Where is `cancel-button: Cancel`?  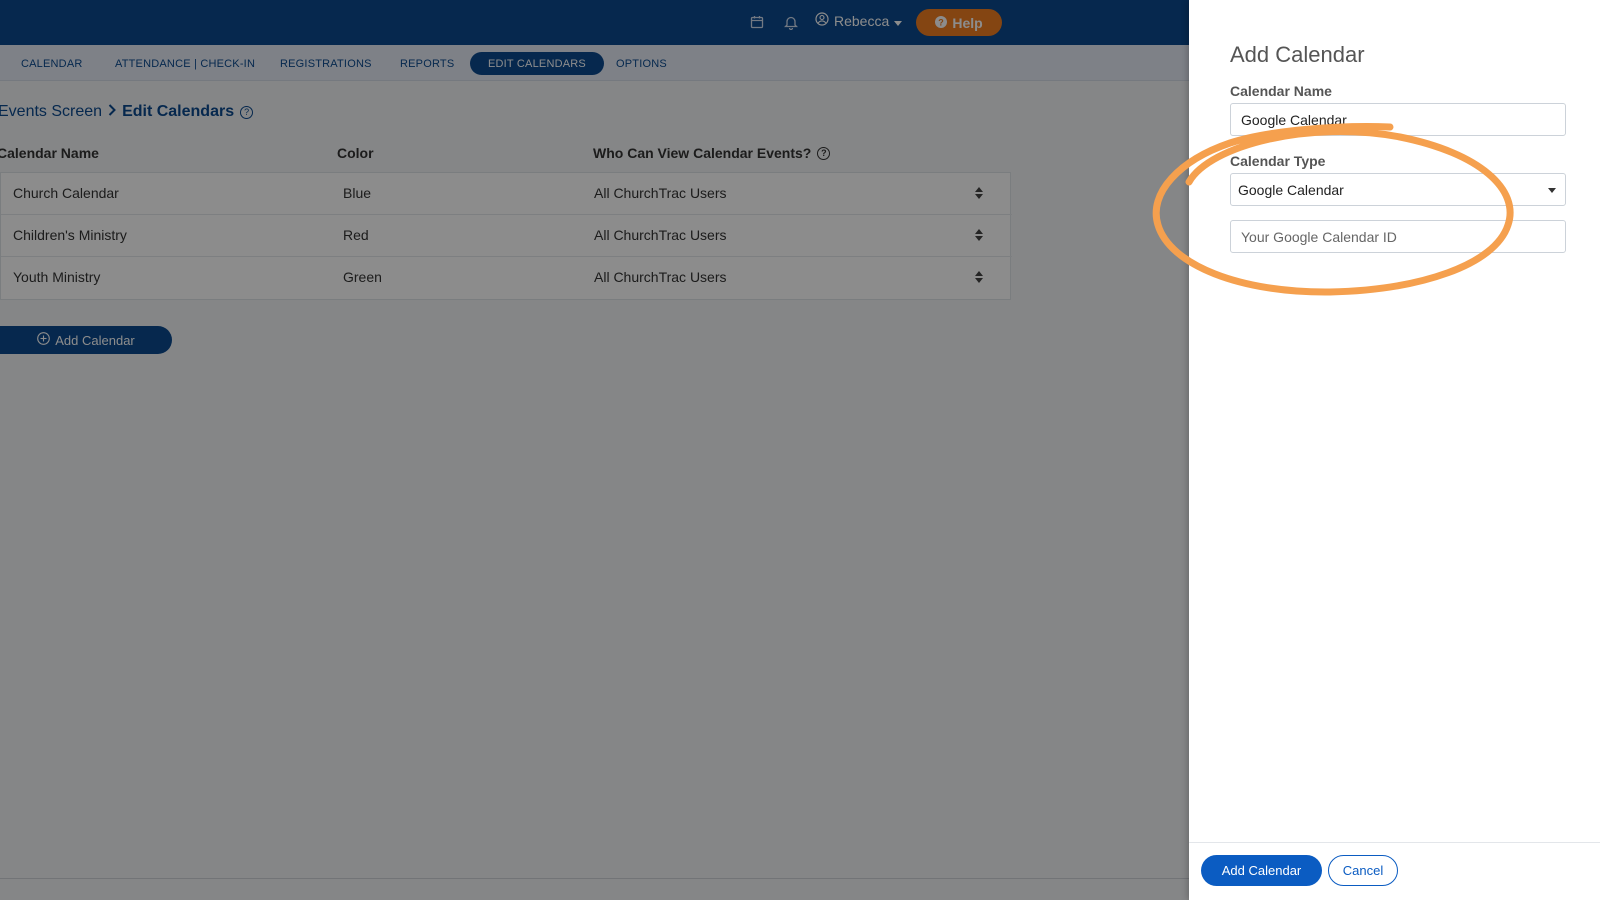 cancel-button: Cancel is located at coordinates (1363, 870).